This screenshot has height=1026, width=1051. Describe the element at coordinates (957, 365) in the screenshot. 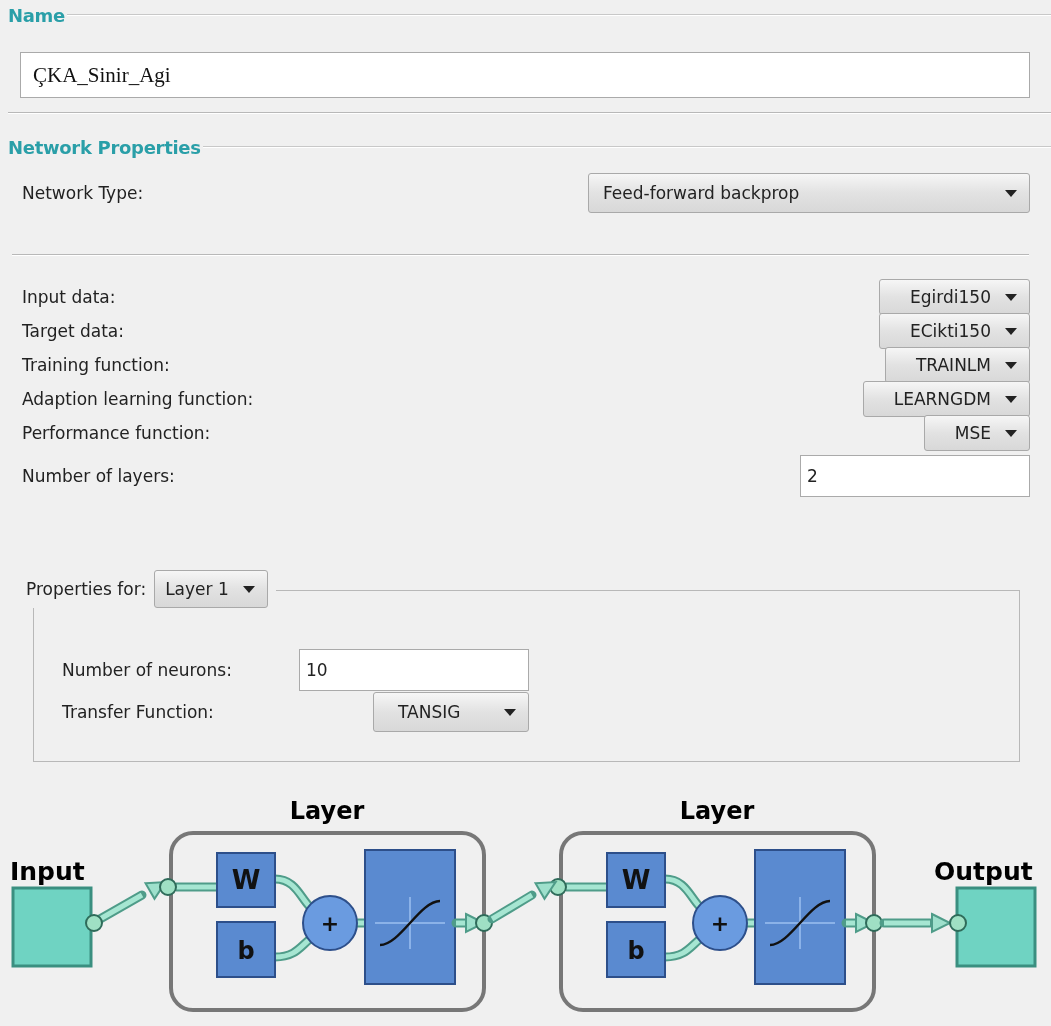

I see `dropdown: TRAINLM` at that location.